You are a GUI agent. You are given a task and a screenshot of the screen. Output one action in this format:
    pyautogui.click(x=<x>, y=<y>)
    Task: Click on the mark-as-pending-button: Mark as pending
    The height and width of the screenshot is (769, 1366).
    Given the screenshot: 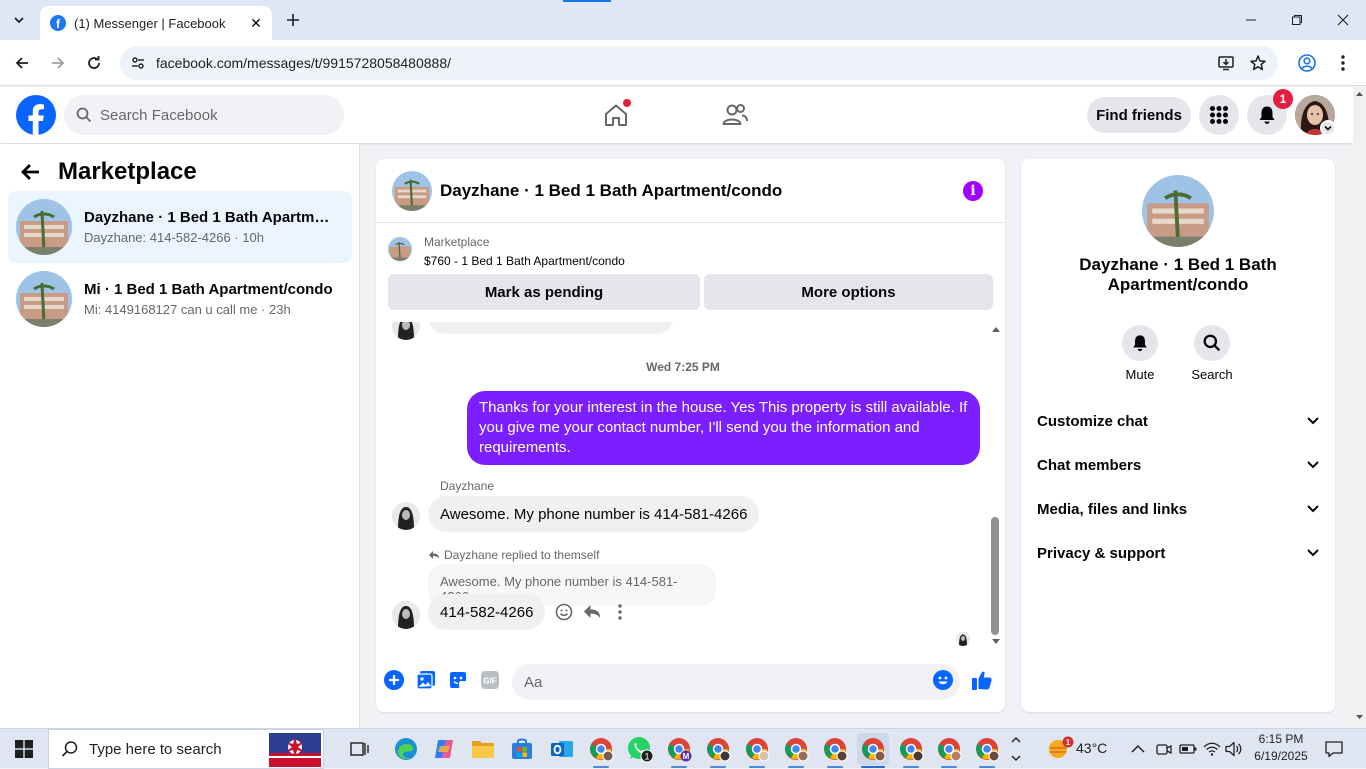 What is the action you would take?
    pyautogui.click(x=544, y=292)
    